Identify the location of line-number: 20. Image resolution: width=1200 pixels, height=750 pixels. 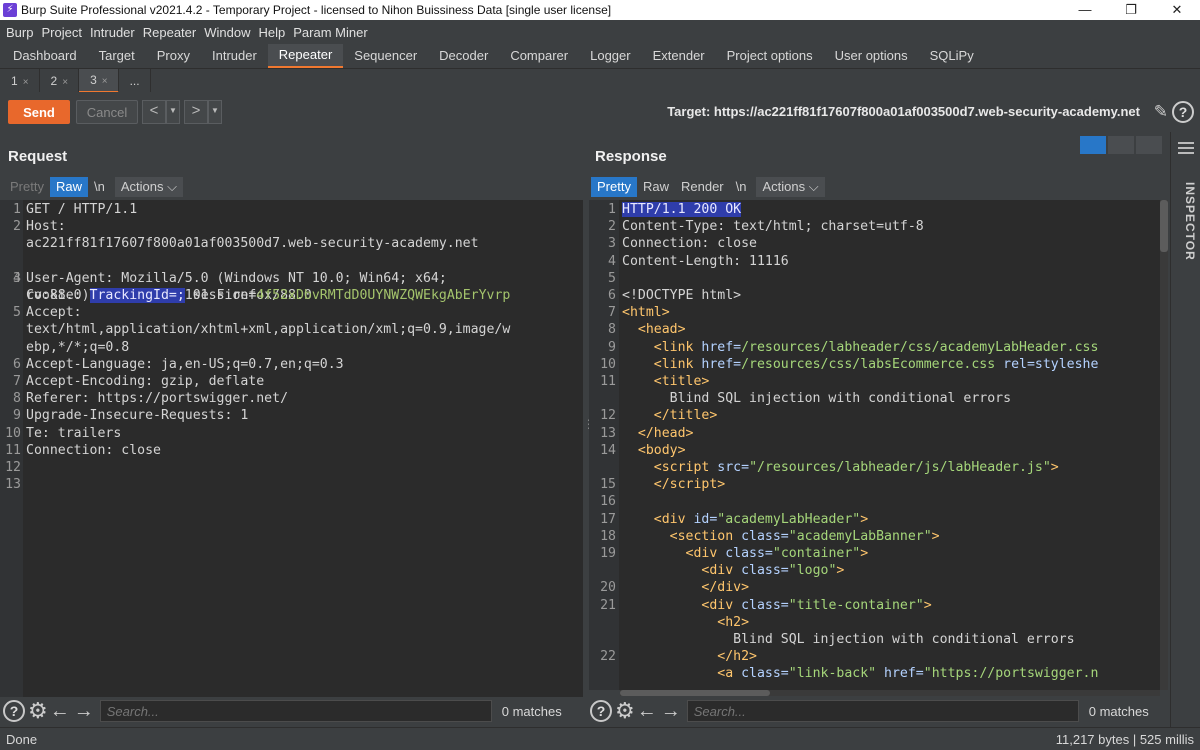
(608, 588).